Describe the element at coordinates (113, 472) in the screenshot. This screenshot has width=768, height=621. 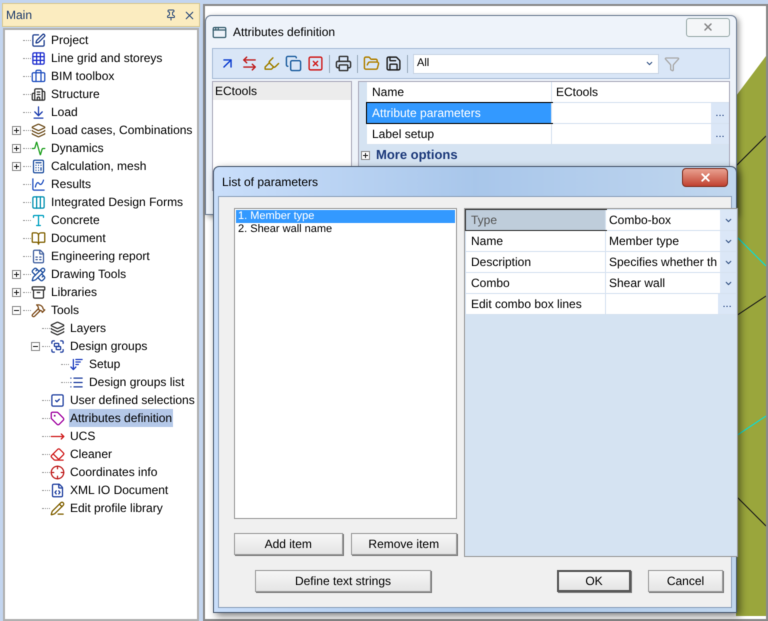
I see `tree-item: Coordinates info` at that location.